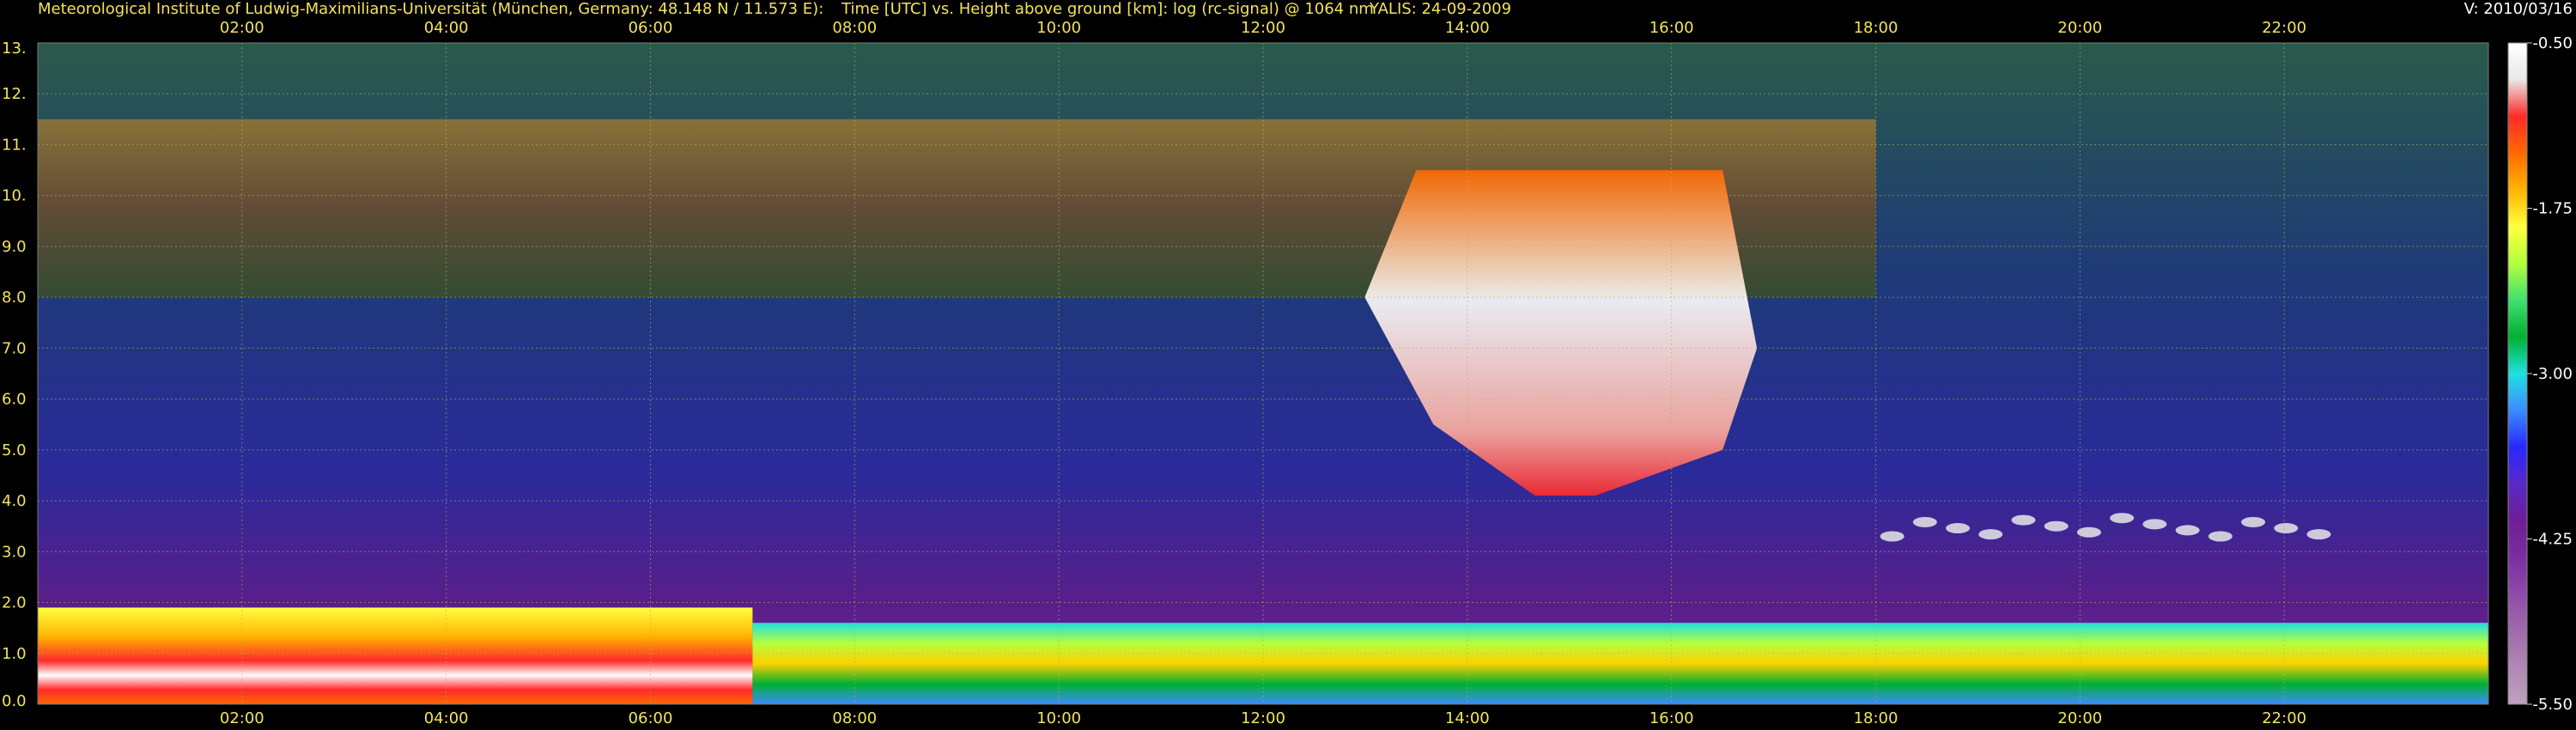 The image size is (2576, 730). I want to click on x-tick-bottom-22:00: 22:00, so click(2284, 718).